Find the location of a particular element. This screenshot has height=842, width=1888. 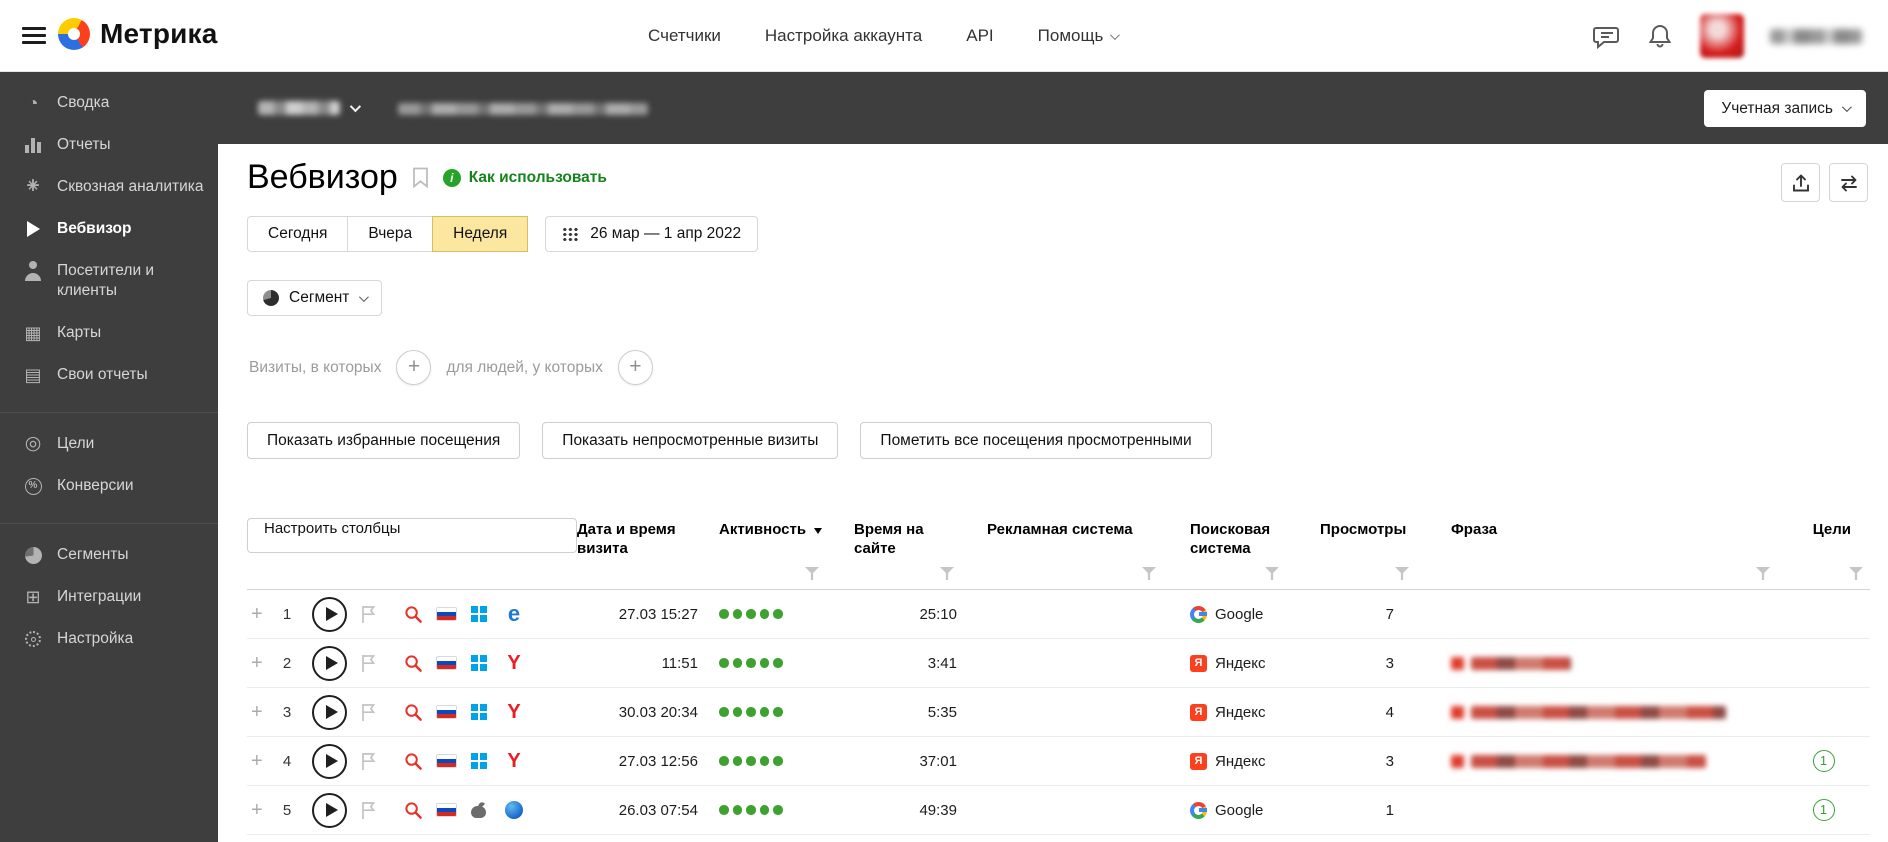

col-header-ad-system: Рекламная система is located at coordinates (1062, 549).